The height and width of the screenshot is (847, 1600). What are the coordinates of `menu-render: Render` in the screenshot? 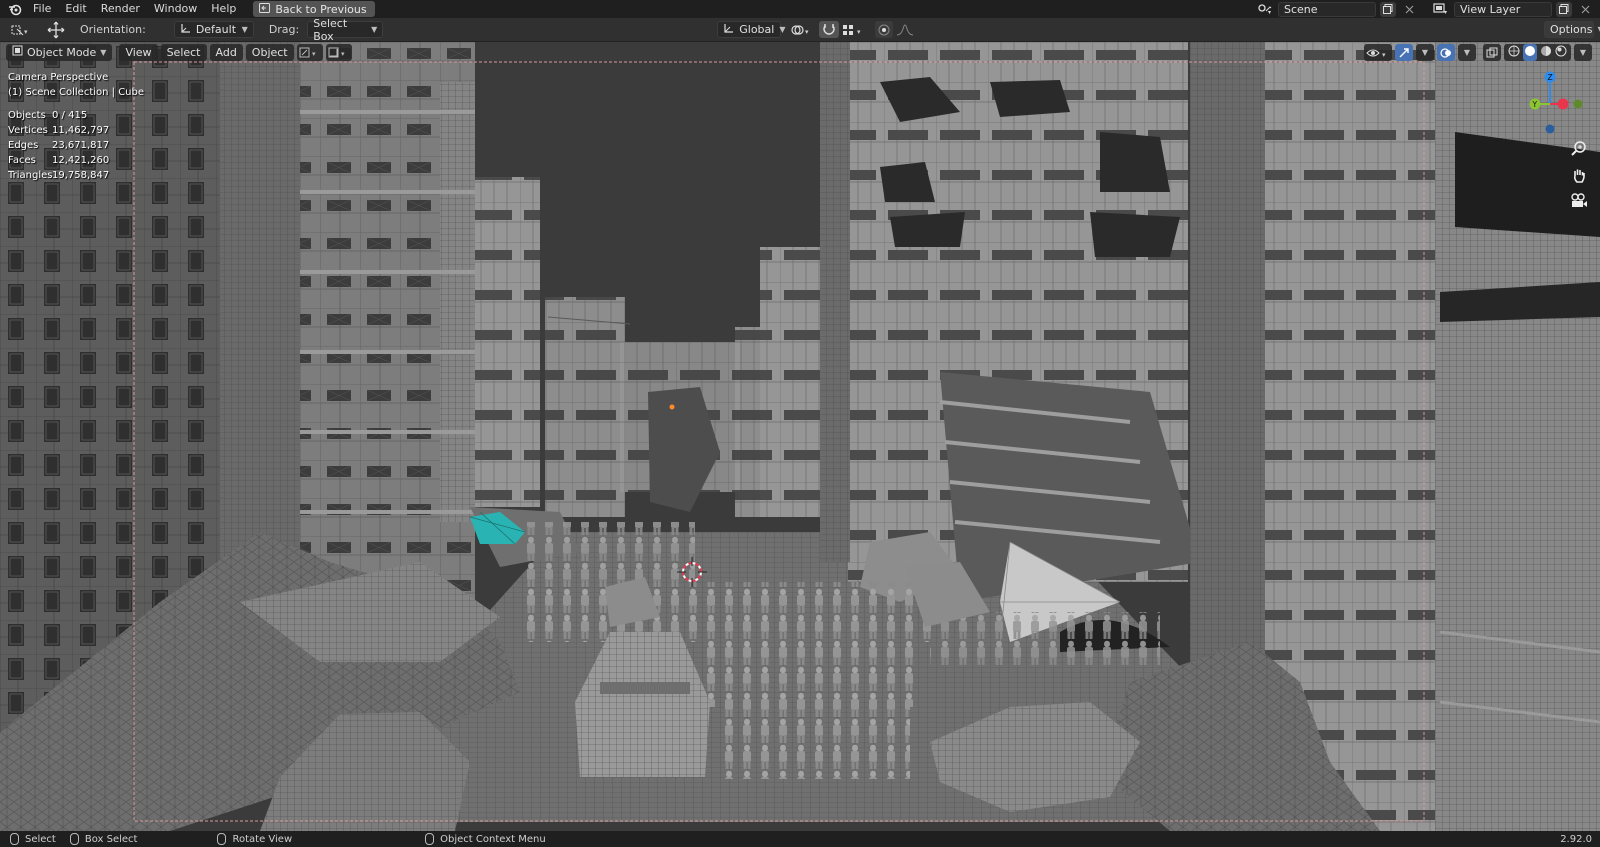 It's located at (120, 9).